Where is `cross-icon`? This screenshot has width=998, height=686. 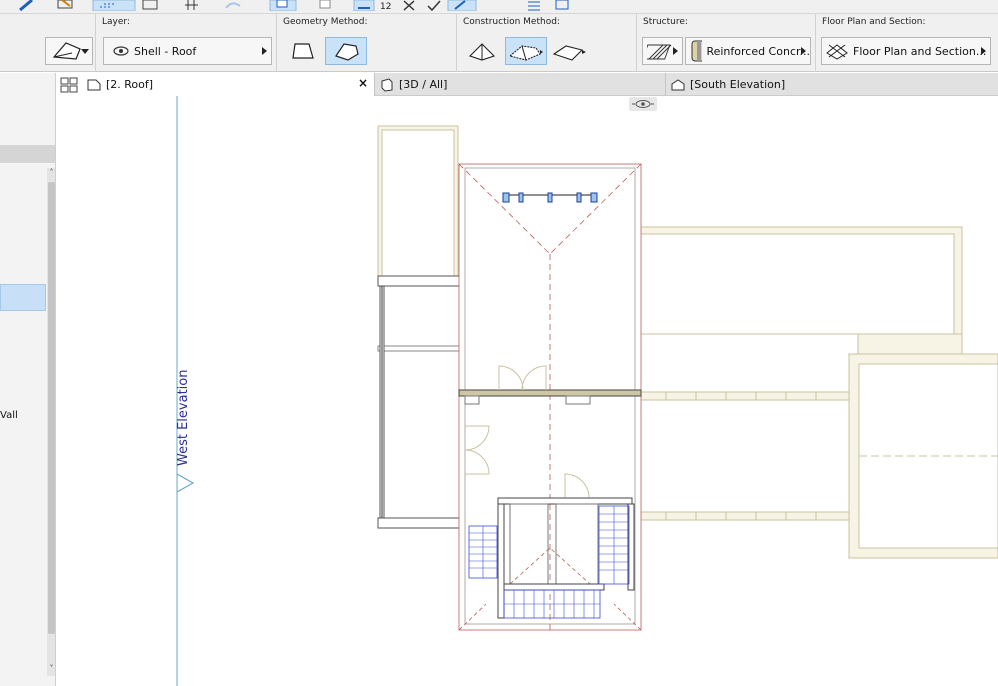 cross-icon is located at coordinates (409, 5).